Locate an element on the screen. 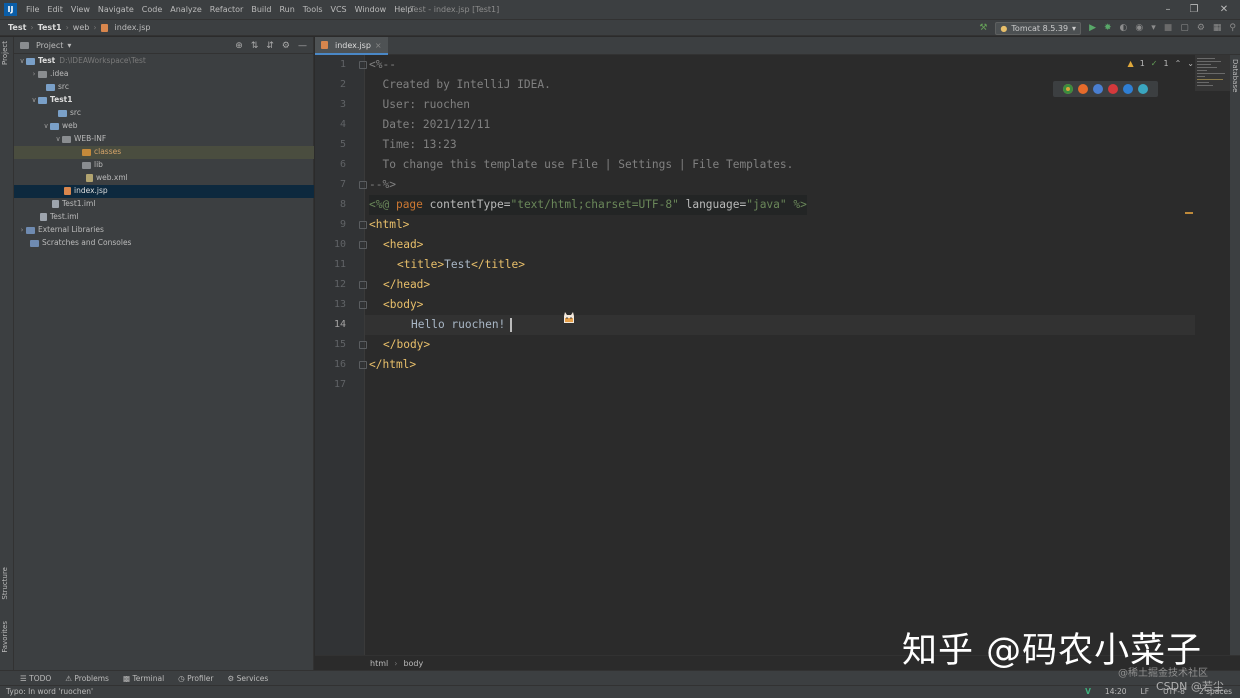  folder-icon is located at coordinates (86, 165).